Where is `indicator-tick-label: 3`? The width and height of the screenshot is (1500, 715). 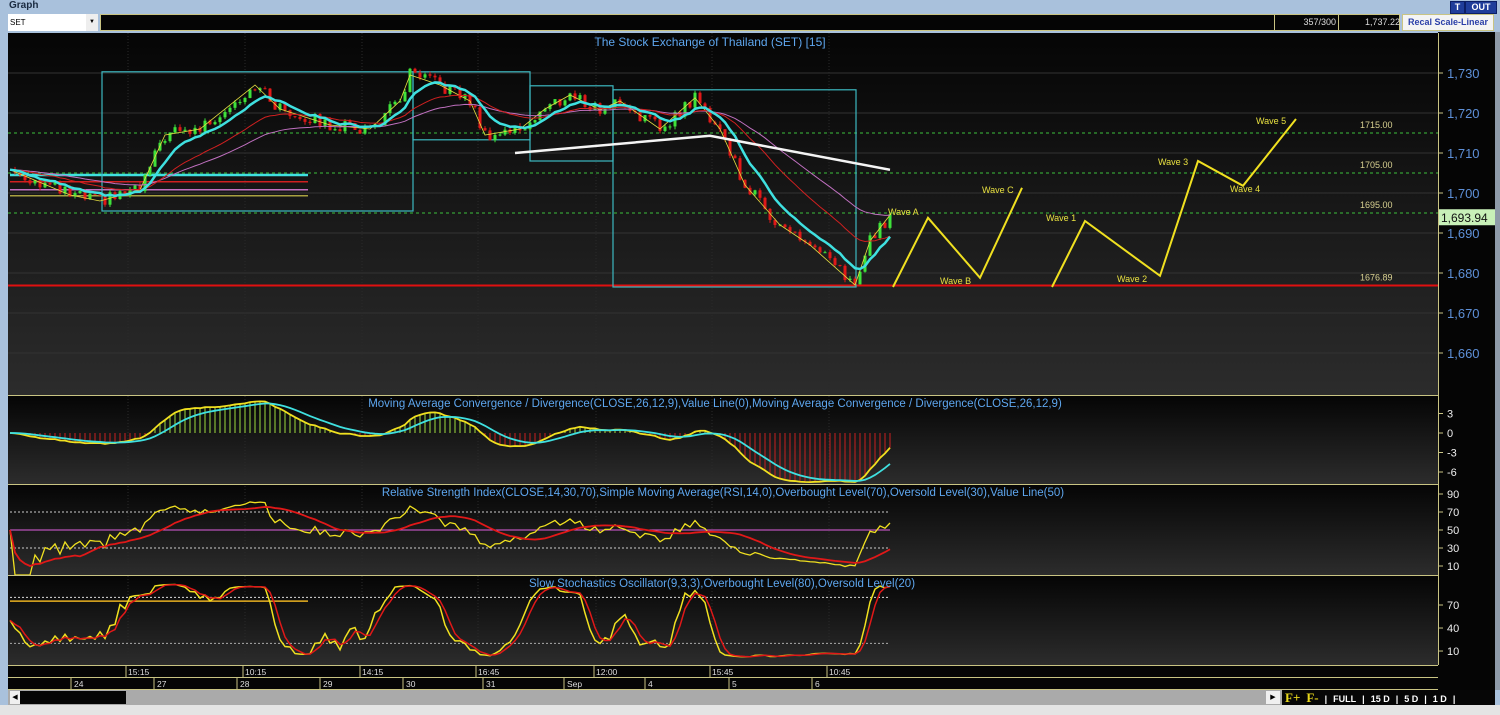
indicator-tick-label: 3 is located at coordinates (1450, 415).